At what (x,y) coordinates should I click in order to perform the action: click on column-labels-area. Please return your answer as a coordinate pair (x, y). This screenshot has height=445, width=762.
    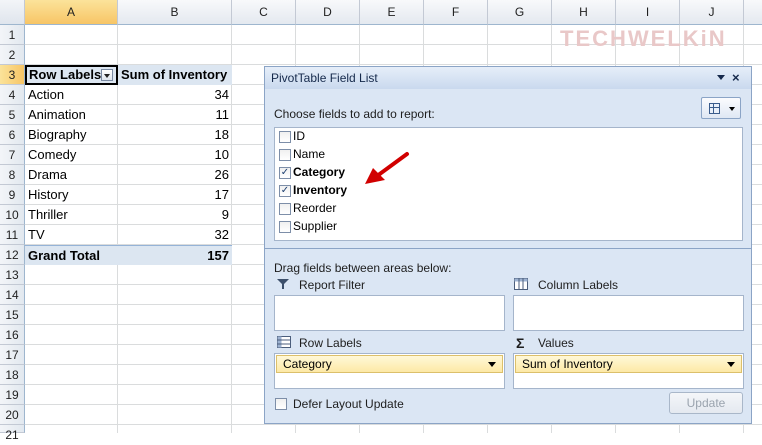
    Looking at the image, I should click on (628, 313).